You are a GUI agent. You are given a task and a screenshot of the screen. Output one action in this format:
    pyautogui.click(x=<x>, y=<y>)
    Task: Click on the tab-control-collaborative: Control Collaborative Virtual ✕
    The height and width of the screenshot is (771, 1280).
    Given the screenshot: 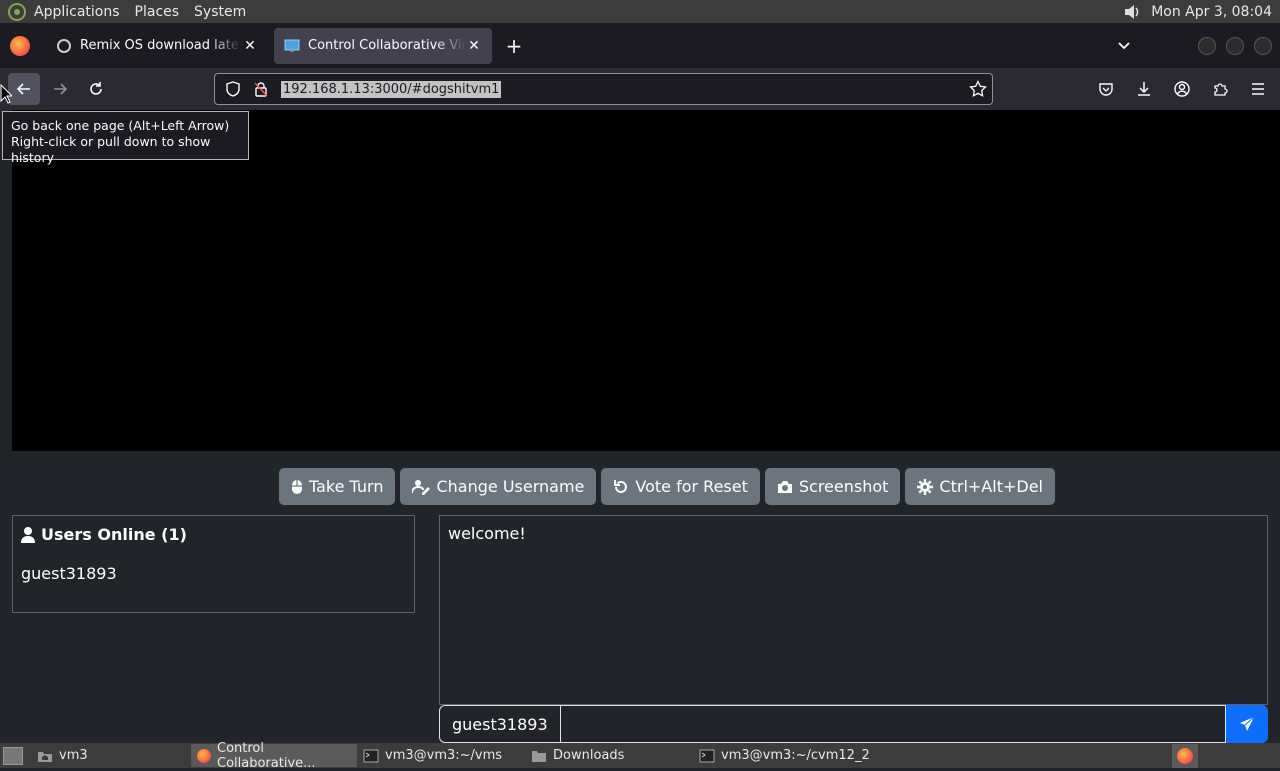 What is the action you would take?
    pyautogui.click(x=383, y=45)
    